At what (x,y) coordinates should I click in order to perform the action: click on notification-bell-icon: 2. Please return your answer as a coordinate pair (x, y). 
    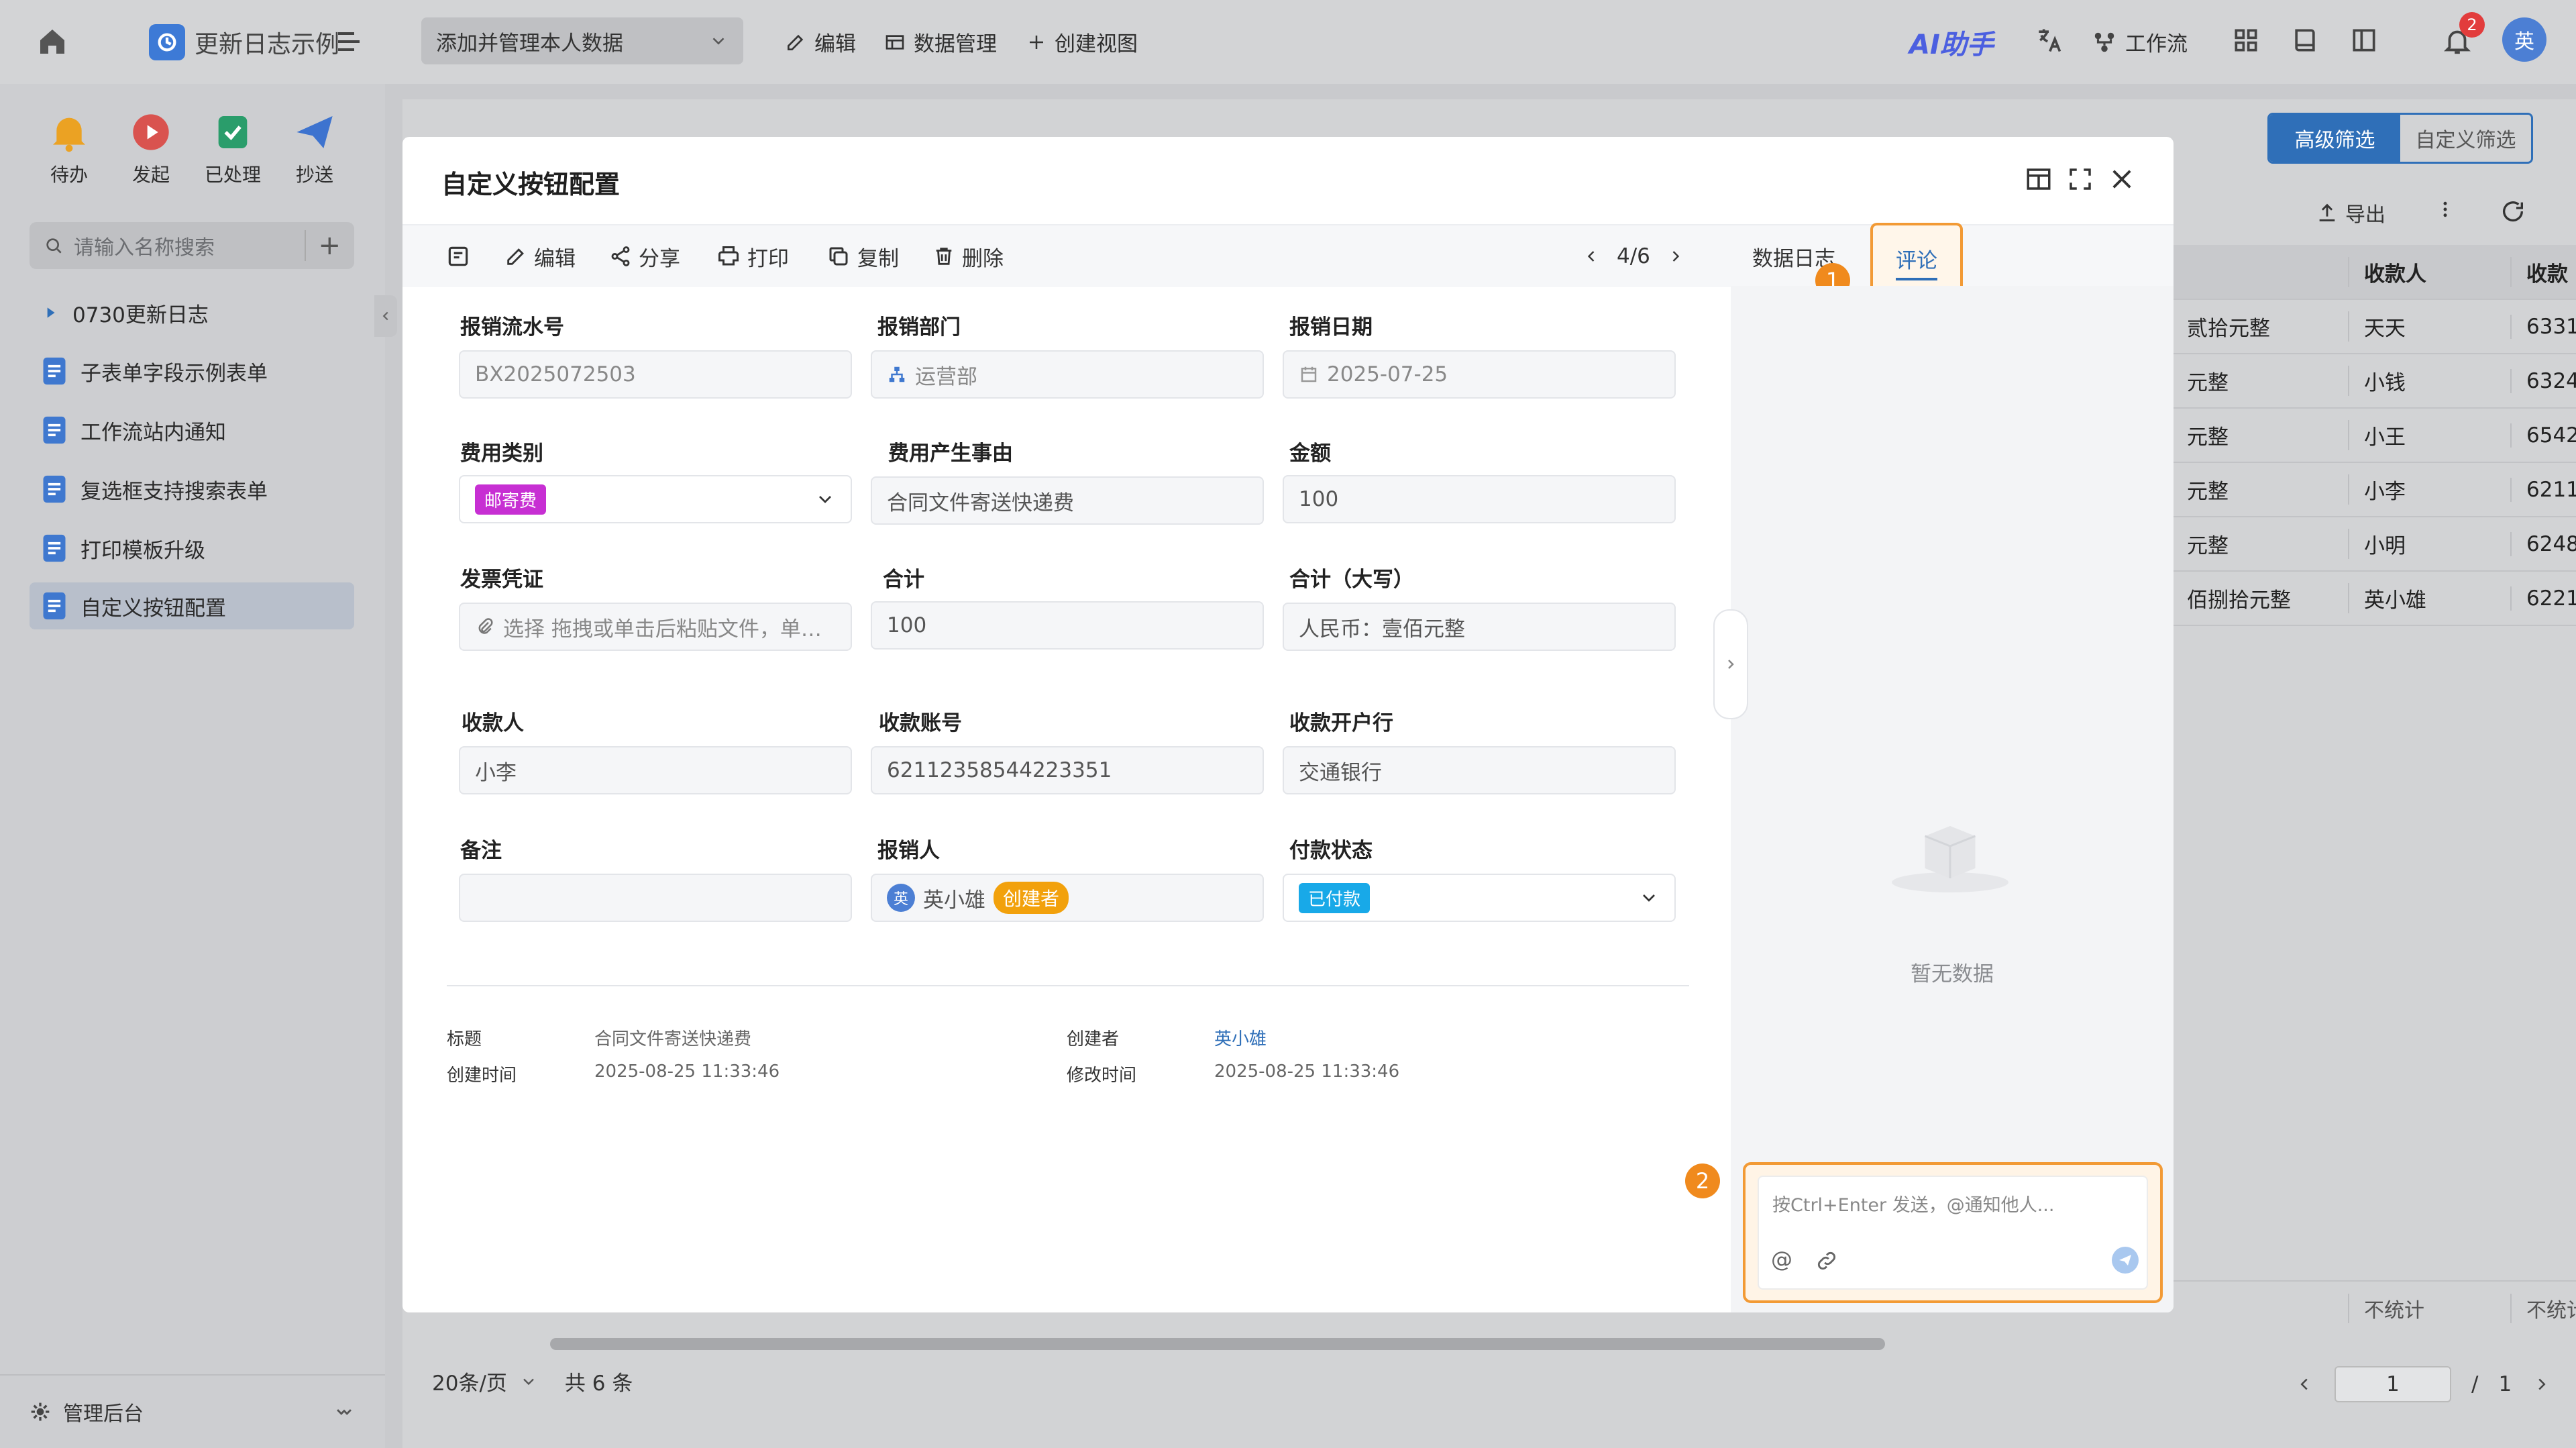
    Looking at the image, I should click on (2463, 35).